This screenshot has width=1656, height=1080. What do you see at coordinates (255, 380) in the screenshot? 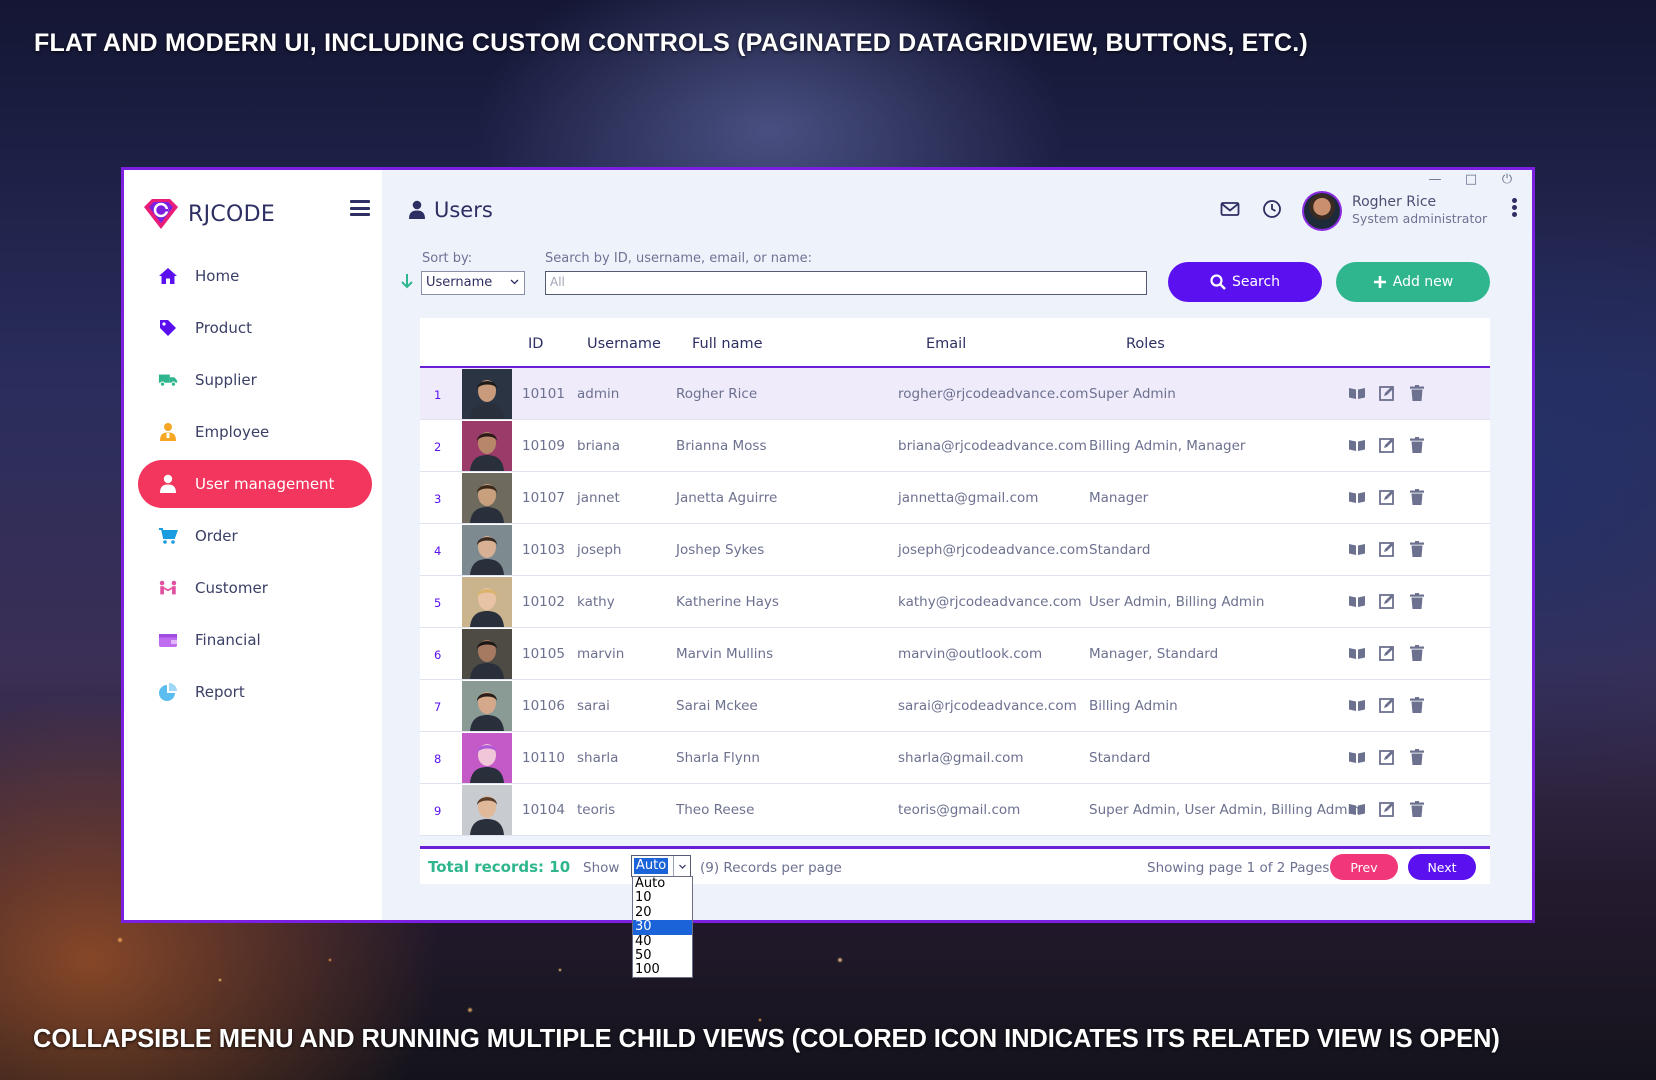
I see `sidebar-item-supplier: Supplier` at bounding box center [255, 380].